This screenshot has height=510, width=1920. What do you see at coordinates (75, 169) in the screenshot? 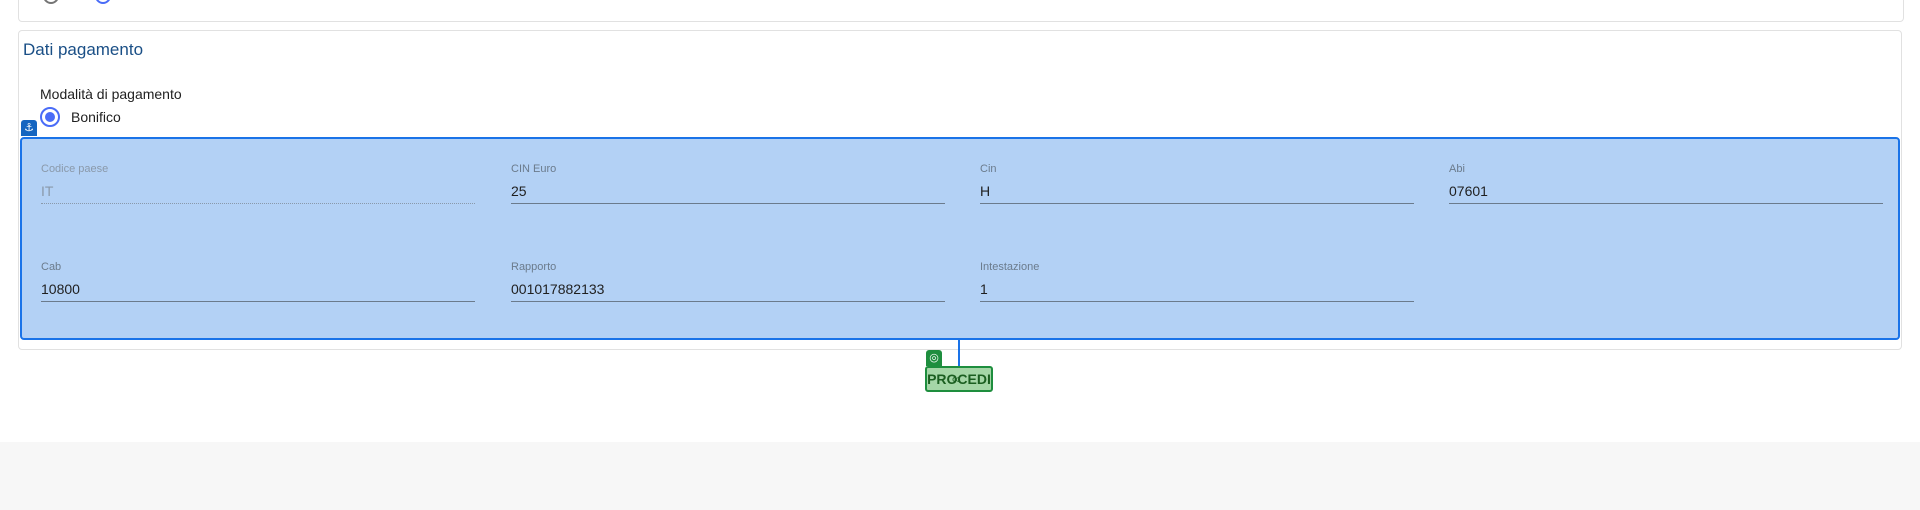
I see `country-code-label: Codice paese` at bounding box center [75, 169].